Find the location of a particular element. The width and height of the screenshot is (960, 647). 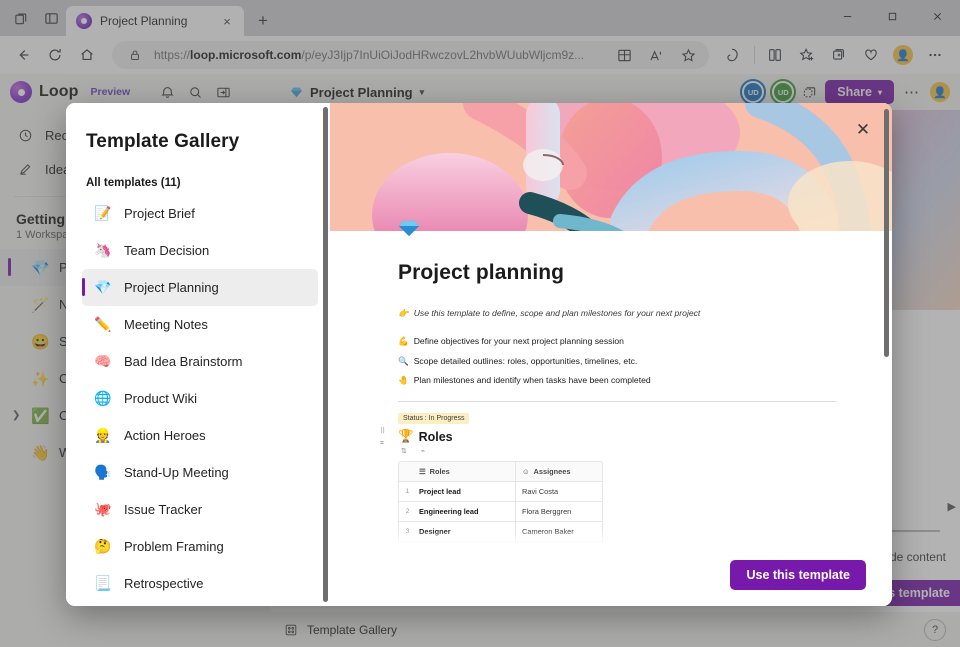

template-emoji: 📝 is located at coordinates (103, 213).